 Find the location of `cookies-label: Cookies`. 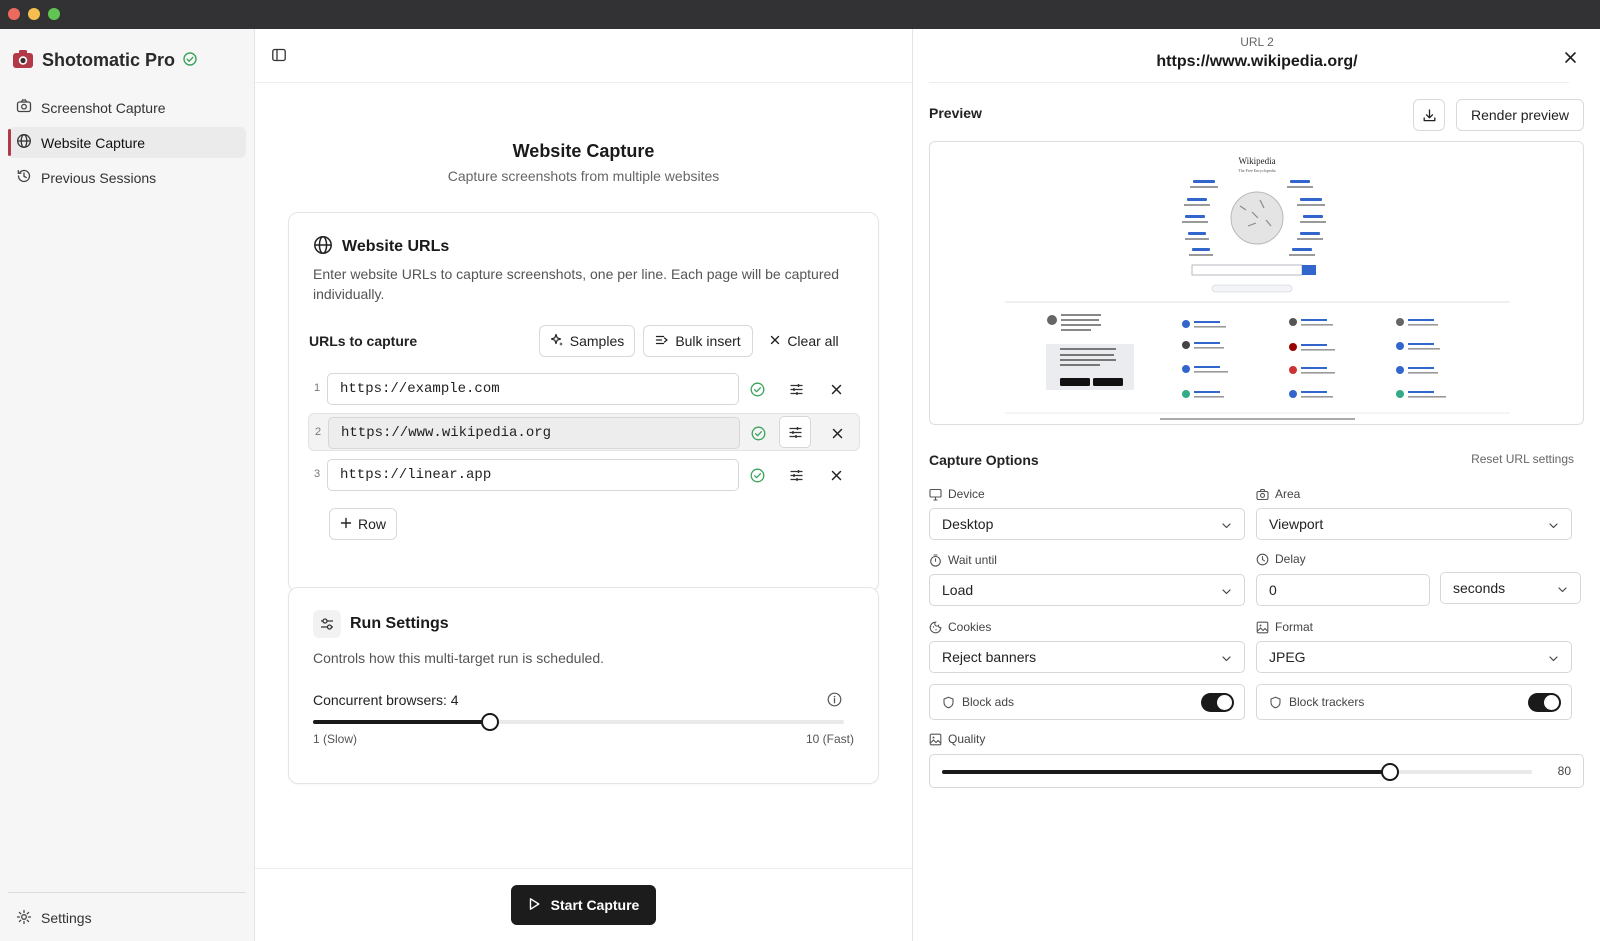

cookies-label: Cookies is located at coordinates (970, 627).